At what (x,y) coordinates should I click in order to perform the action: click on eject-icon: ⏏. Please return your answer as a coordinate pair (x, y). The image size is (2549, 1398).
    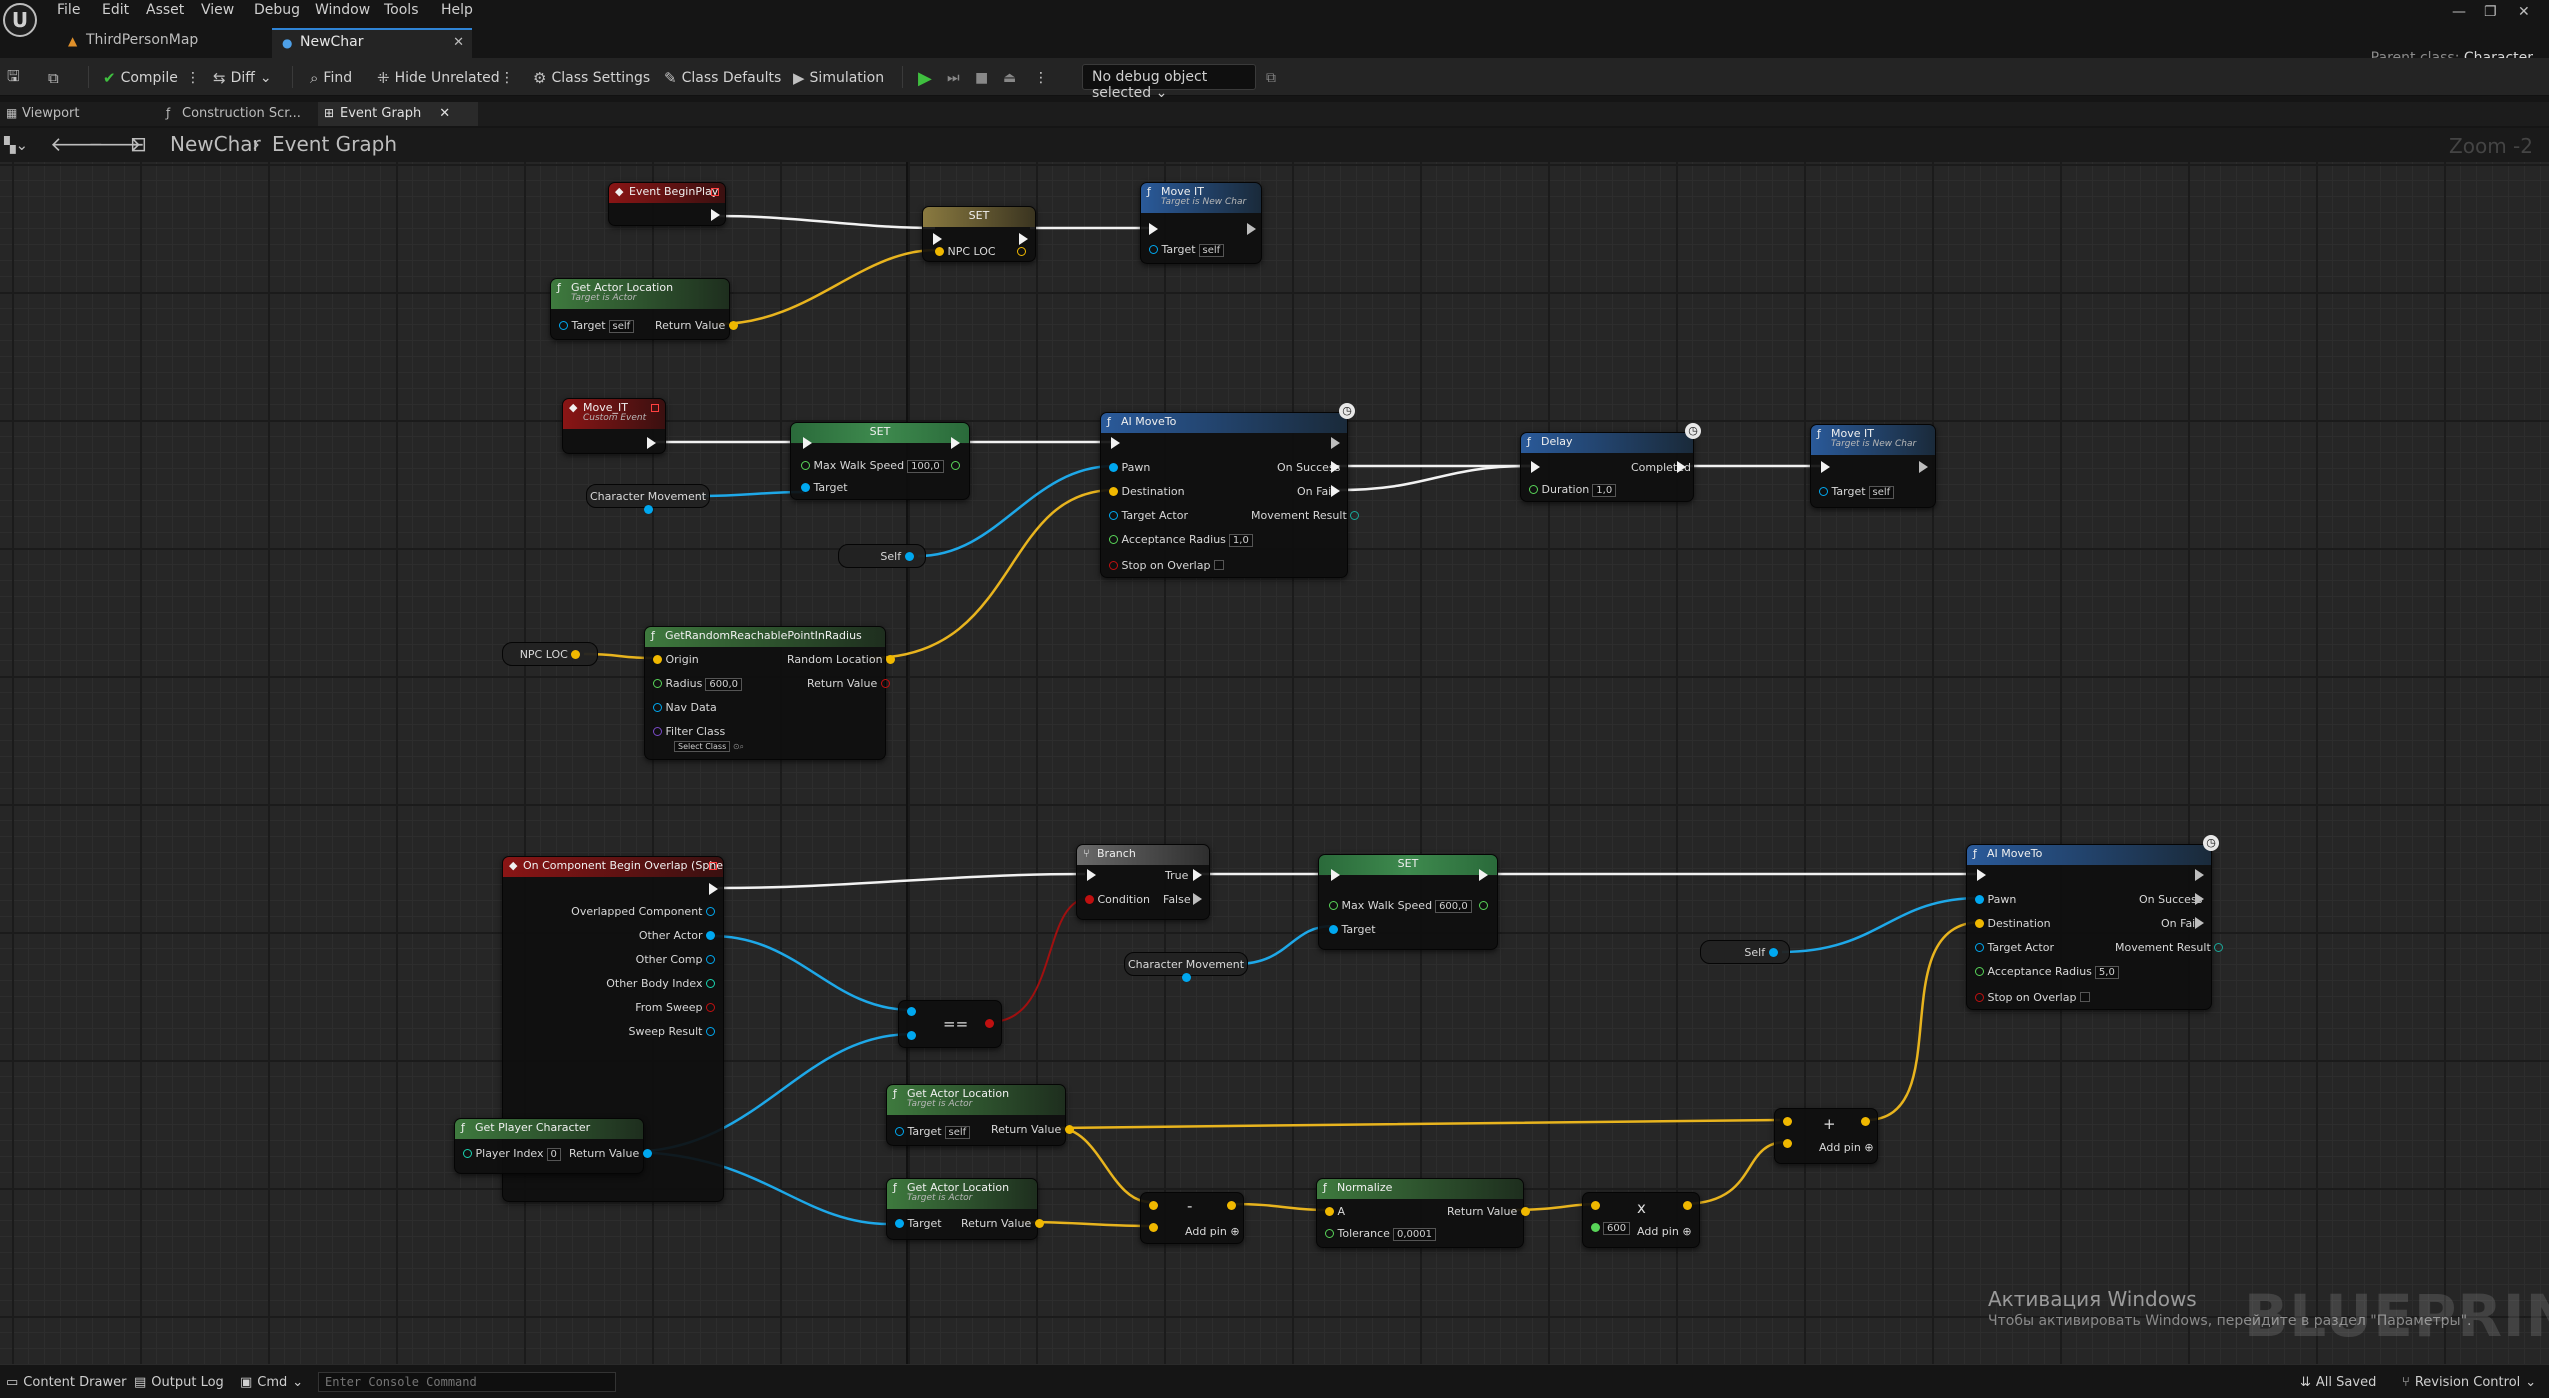
    Looking at the image, I should click on (1009, 78).